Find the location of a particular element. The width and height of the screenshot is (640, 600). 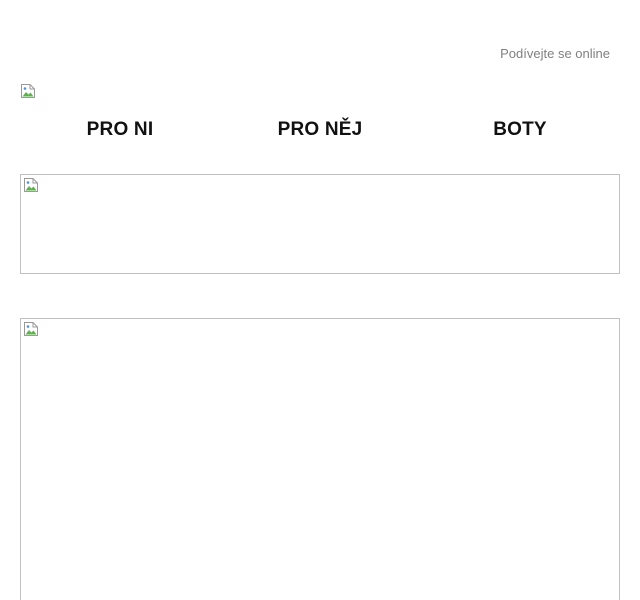

nav-item-pro-nej: PRO NĚJ is located at coordinates (320, 130).